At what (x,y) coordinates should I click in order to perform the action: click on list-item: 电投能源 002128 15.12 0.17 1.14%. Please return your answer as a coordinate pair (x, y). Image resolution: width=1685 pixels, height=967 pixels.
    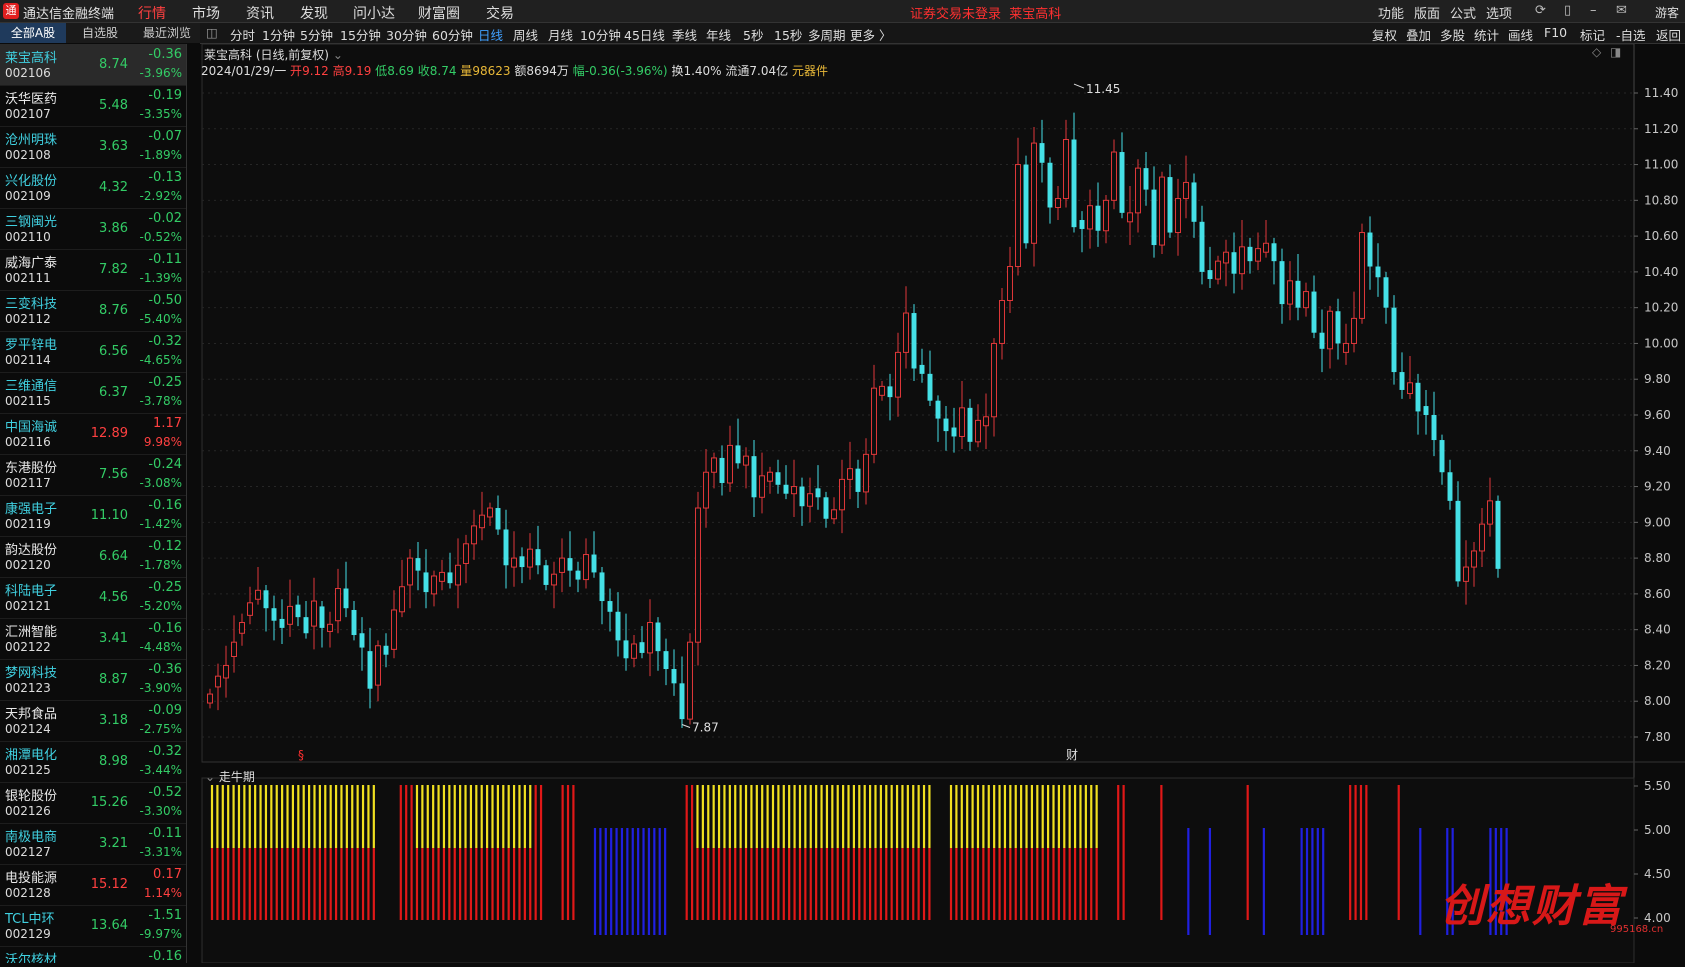
    Looking at the image, I should click on (93, 885).